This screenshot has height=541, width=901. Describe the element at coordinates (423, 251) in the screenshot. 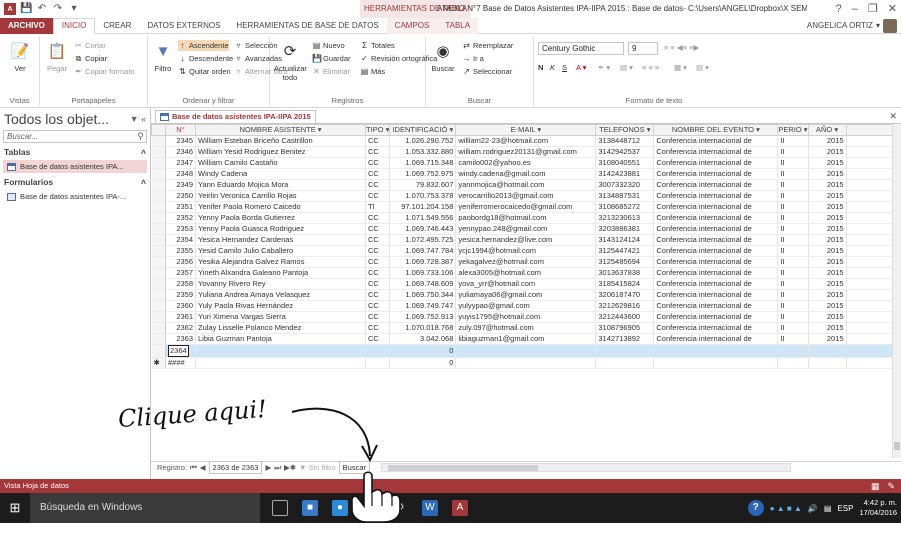

I see `table-cell: 1.069.747.784` at that location.